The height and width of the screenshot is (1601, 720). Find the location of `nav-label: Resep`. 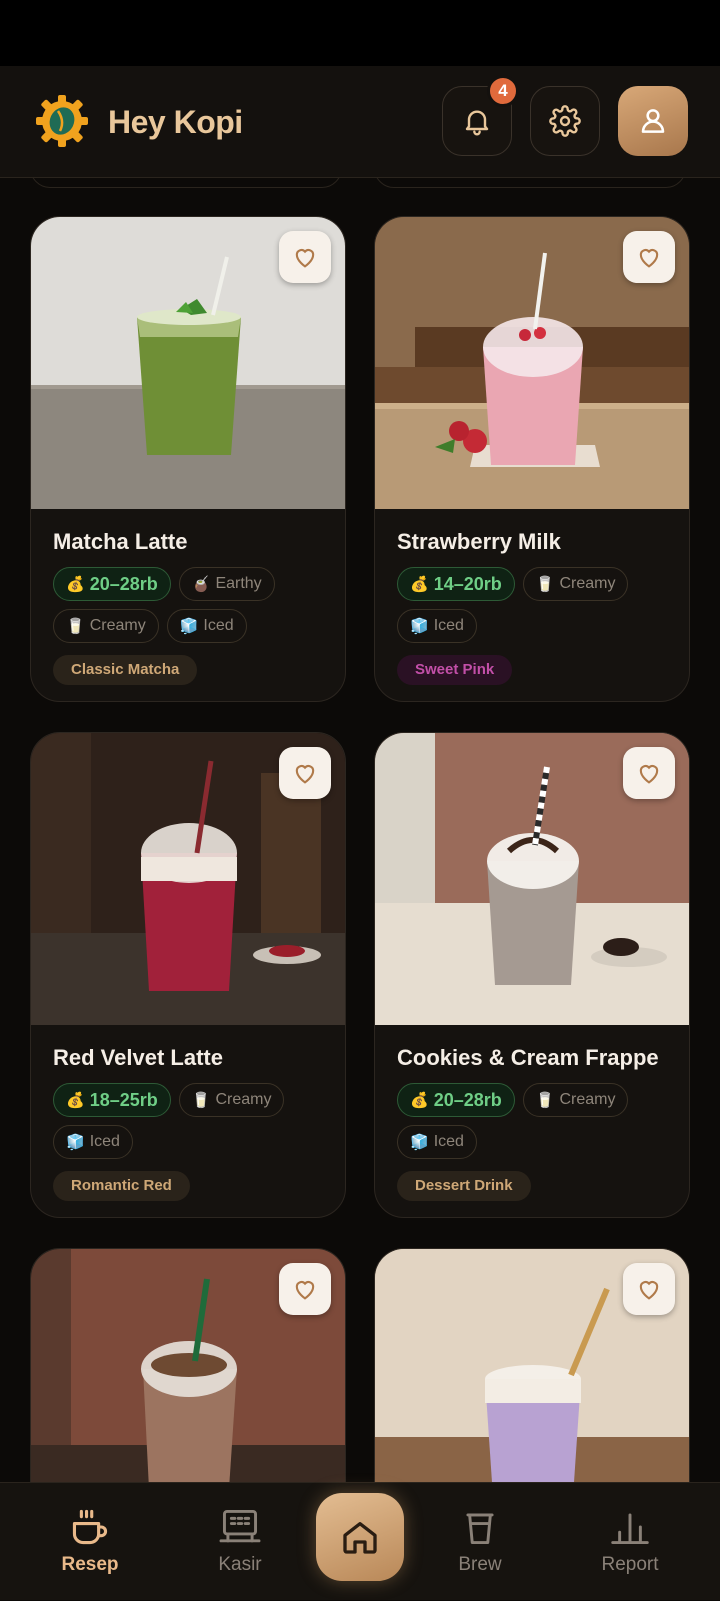

nav-label: Resep is located at coordinates (90, 1564).